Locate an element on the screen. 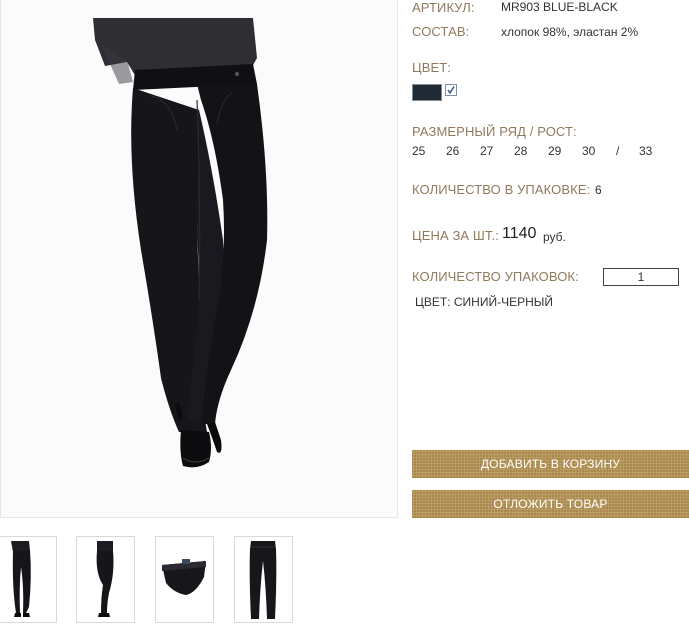  add-to-cart-button: ДОБАВИТЬ В КОРЗИНУ is located at coordinates (550, 464).